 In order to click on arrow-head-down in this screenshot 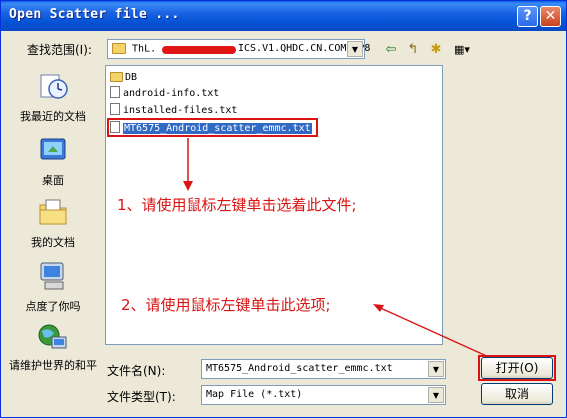, I will do `click(188, 186)`.